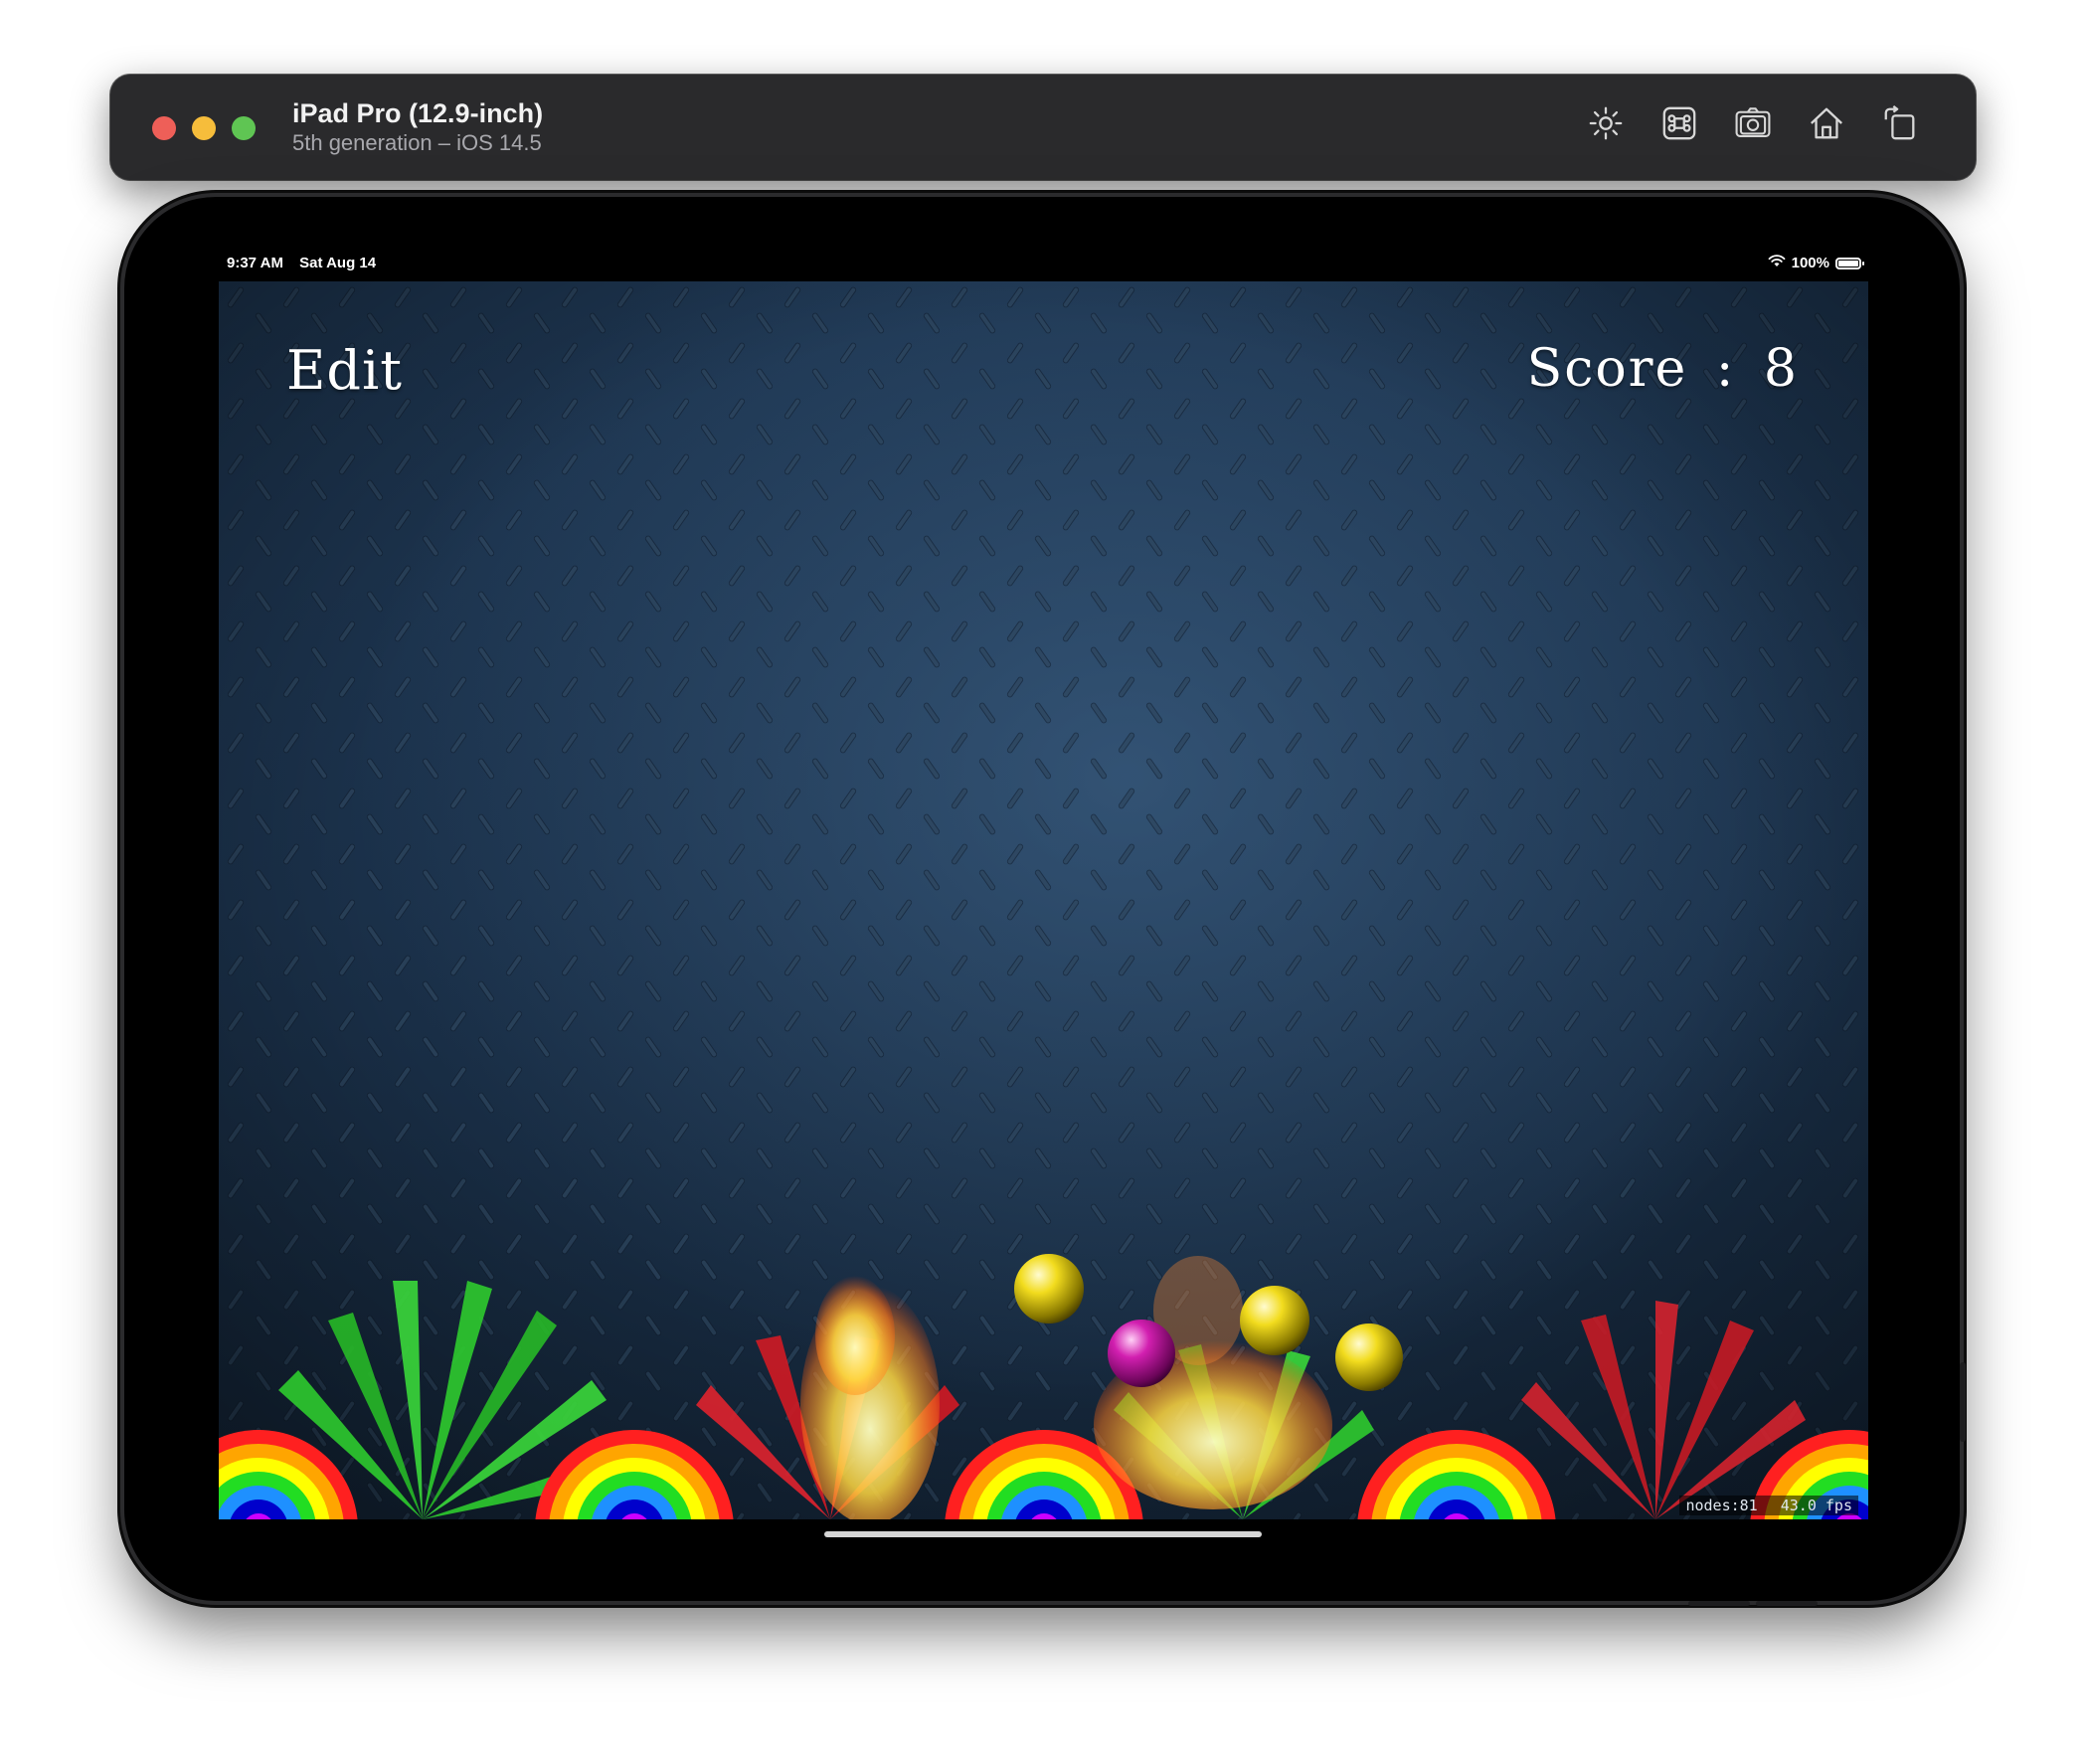  What do you see at coordinates (1722, 1505) in the screenshot?
I see `debug-nodes: nodes:81` at bounding box center [1722, 1505].